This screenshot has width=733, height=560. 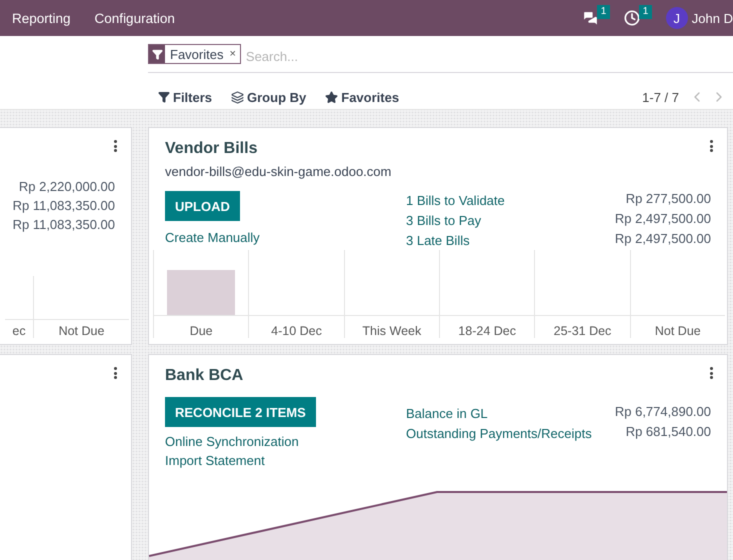 What do you see at coordinates (438, 376) in the screenshot?
I see `card-title: Bank BCA` at bounding box center [438, 376].